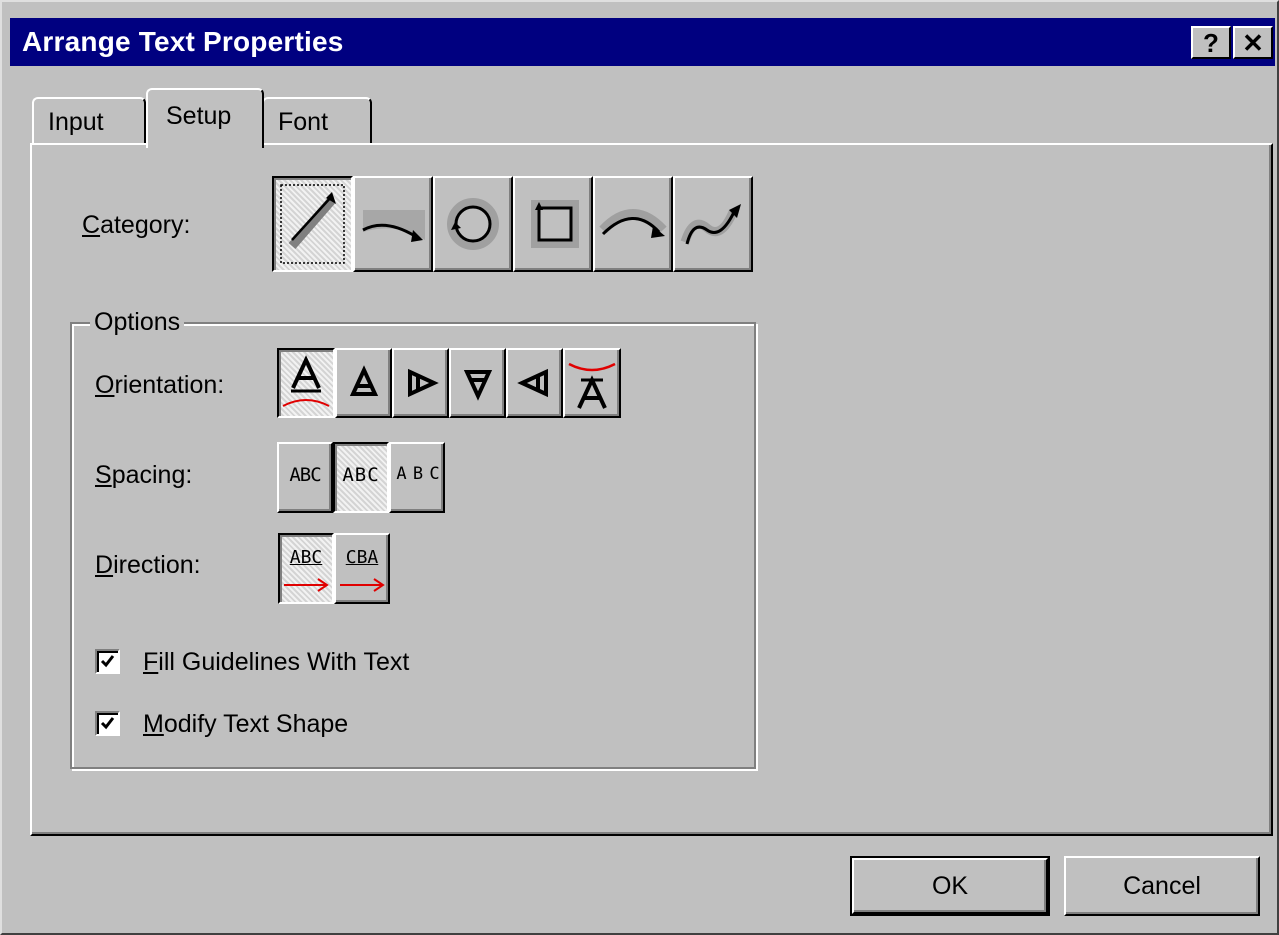  What do you see at coordinates (199, 116) in the screenshot?
I see `tab-setup-label: Setup` at bounding box center [199, 116].